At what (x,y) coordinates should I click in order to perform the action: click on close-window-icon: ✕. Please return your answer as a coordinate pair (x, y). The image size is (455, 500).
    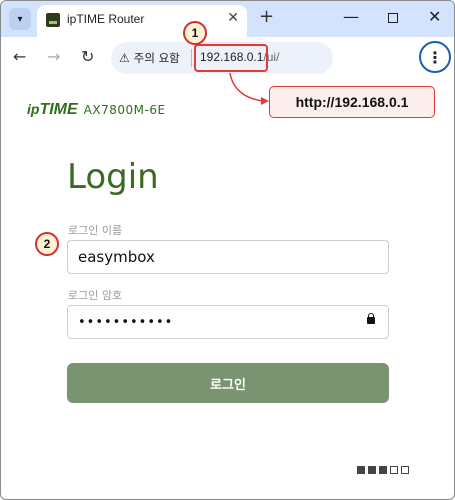
    Looking at the image, I should click on (434, 16).